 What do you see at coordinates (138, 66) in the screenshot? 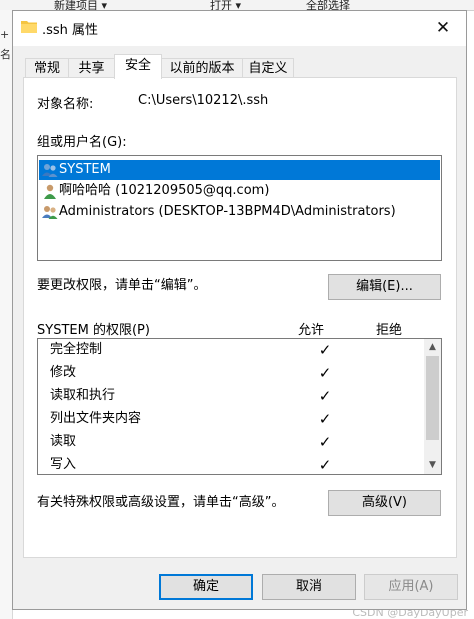
I see `tab-security: 安全` at bounding box center [138, 66].